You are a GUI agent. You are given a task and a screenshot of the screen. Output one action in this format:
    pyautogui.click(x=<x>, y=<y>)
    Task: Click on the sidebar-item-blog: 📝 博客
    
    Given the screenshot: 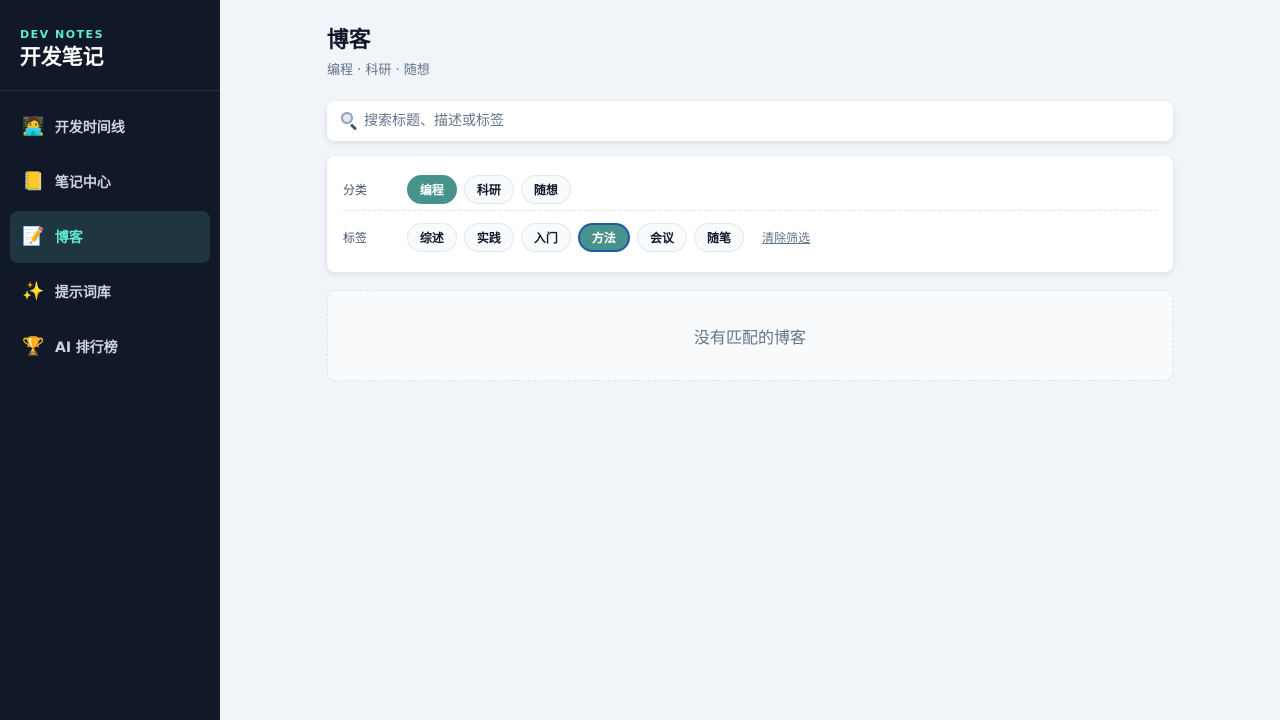 What is the action you would take?
    pyautogui.click(x=110, y=237)
    